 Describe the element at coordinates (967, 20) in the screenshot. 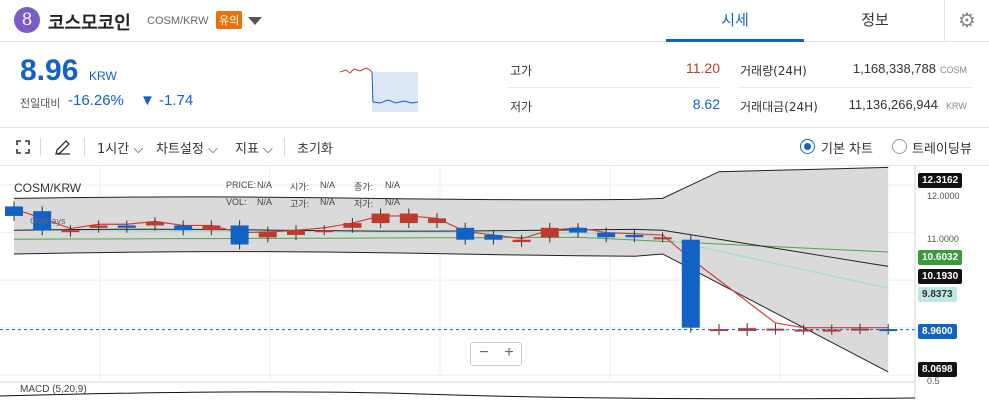

I see `gear-icon: ⚙` at that location.